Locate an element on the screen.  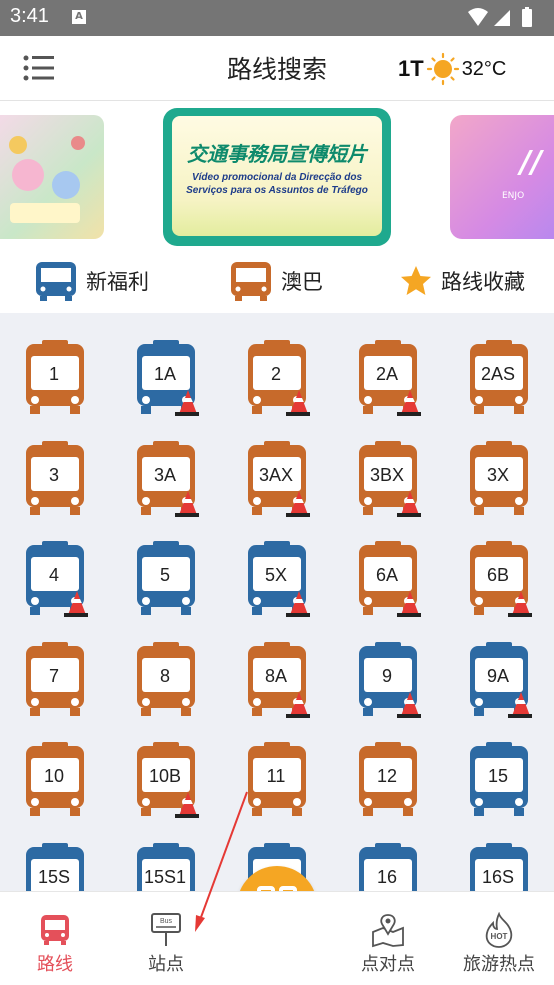
banner-slide-left is located at coordinates (52, 177).